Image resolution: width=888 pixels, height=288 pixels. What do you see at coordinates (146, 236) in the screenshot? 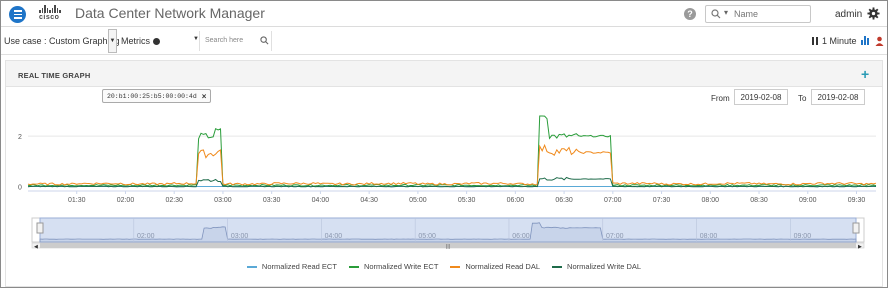
I see `navigator-x-label: 02:00` at bounding box center [146, 236].